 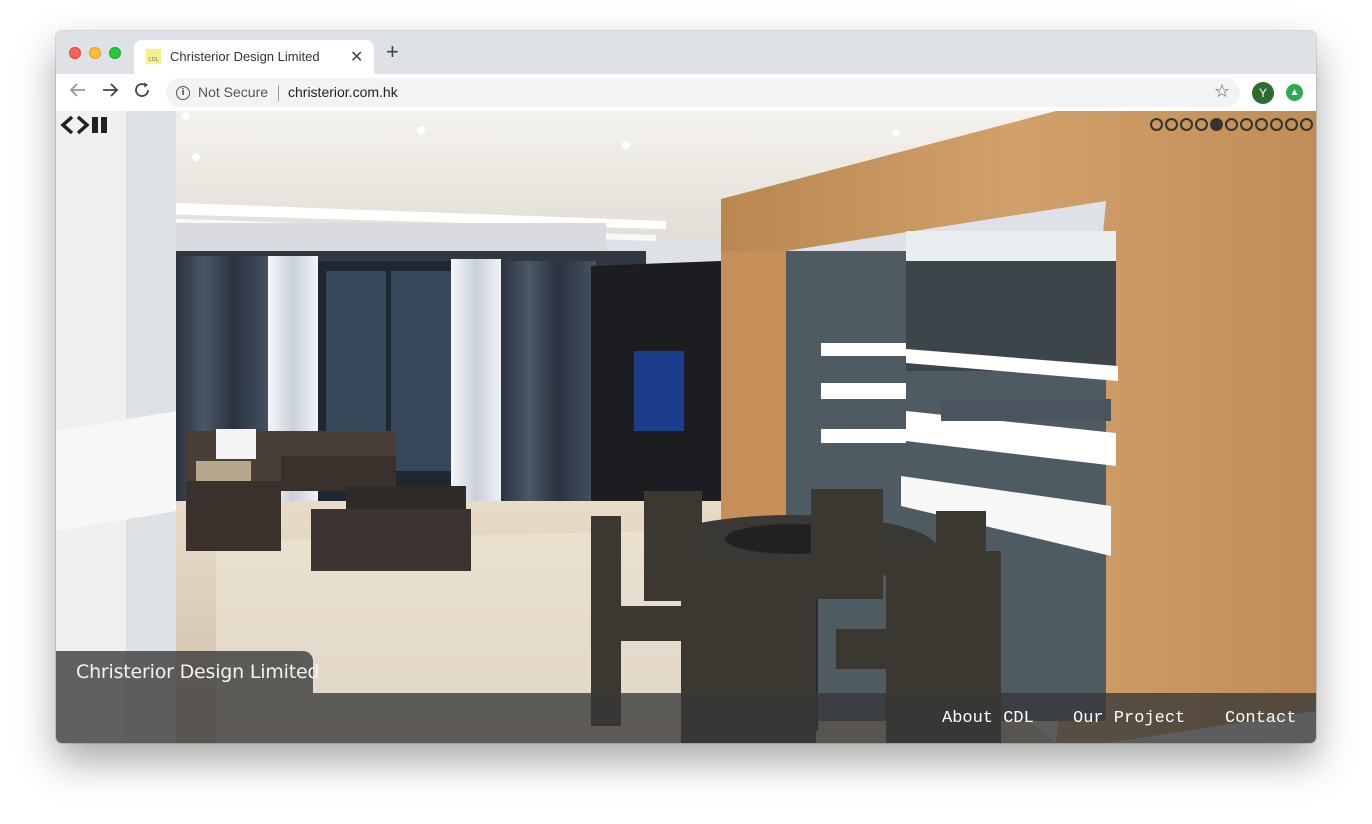 I want to click on window-maximize-button, so click(x=115, y=53).